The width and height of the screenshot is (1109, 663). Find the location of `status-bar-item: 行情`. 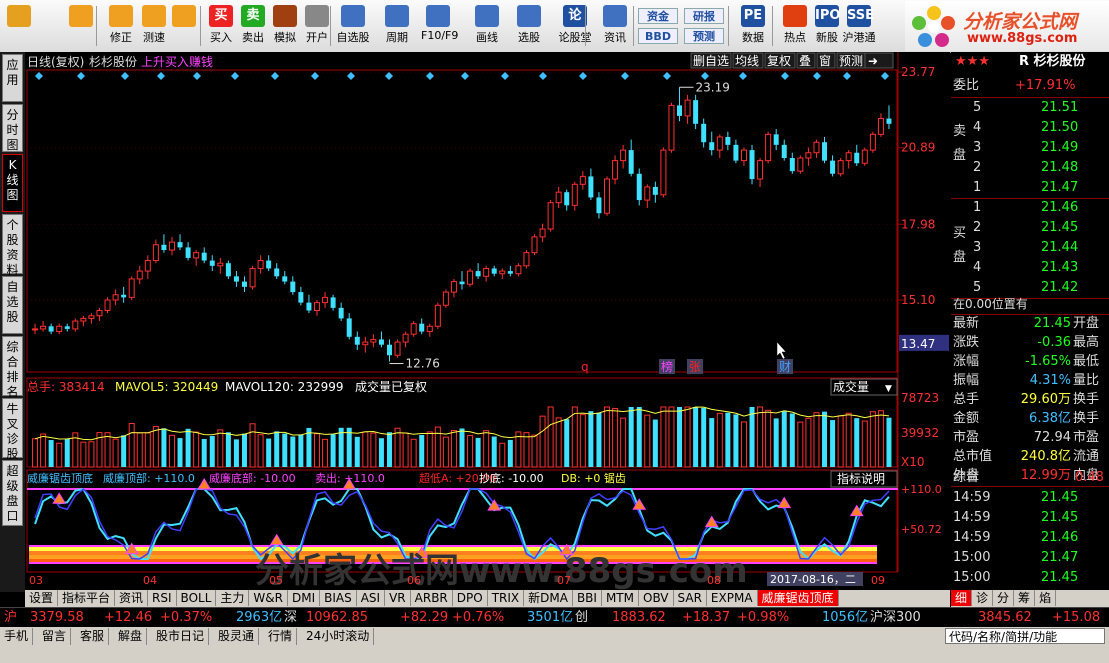

status-bar-item: 行情 is located at coordinates (281, 636).